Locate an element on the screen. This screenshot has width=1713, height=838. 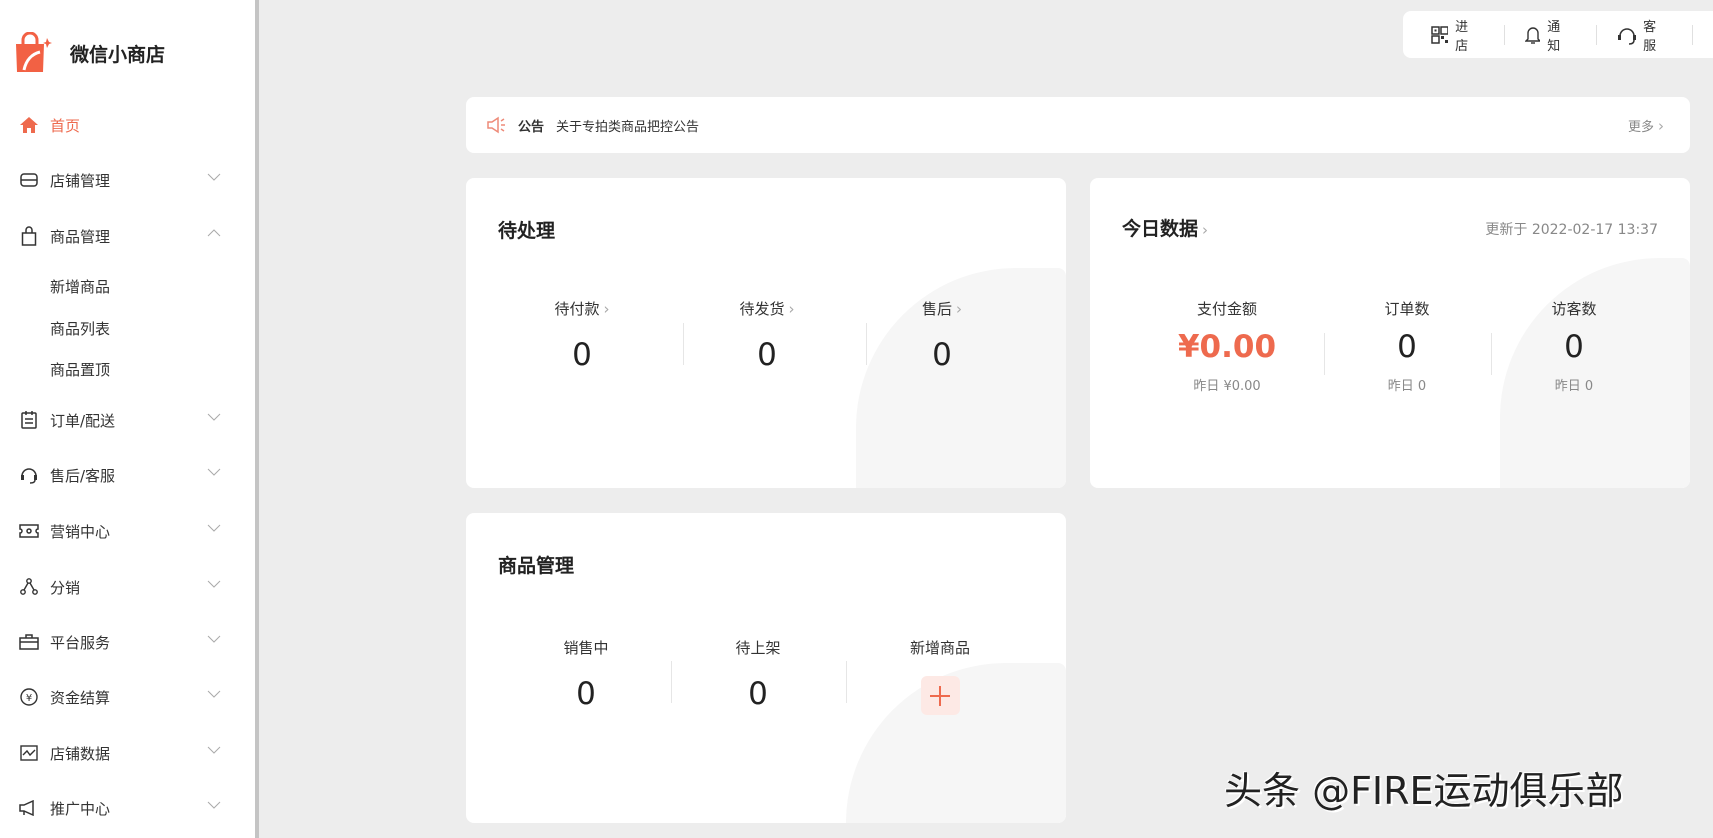
watermark: 头条 @FIRE运动俱乐部 is located at coordinates (1424, 791).